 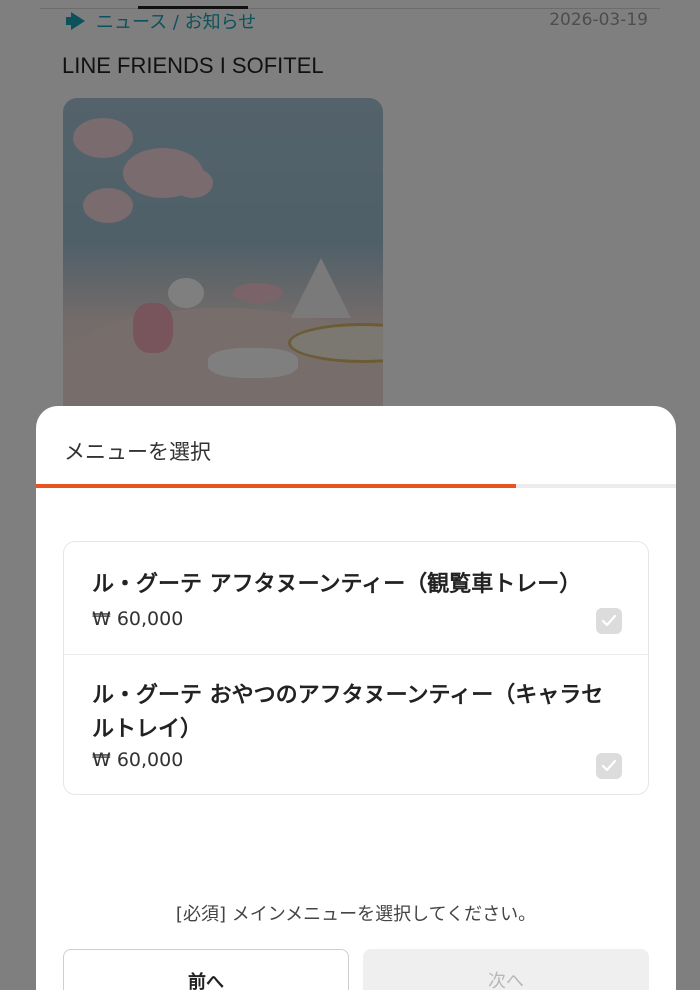 I want to click on step-progress-bar, so click(x=356, y=486).